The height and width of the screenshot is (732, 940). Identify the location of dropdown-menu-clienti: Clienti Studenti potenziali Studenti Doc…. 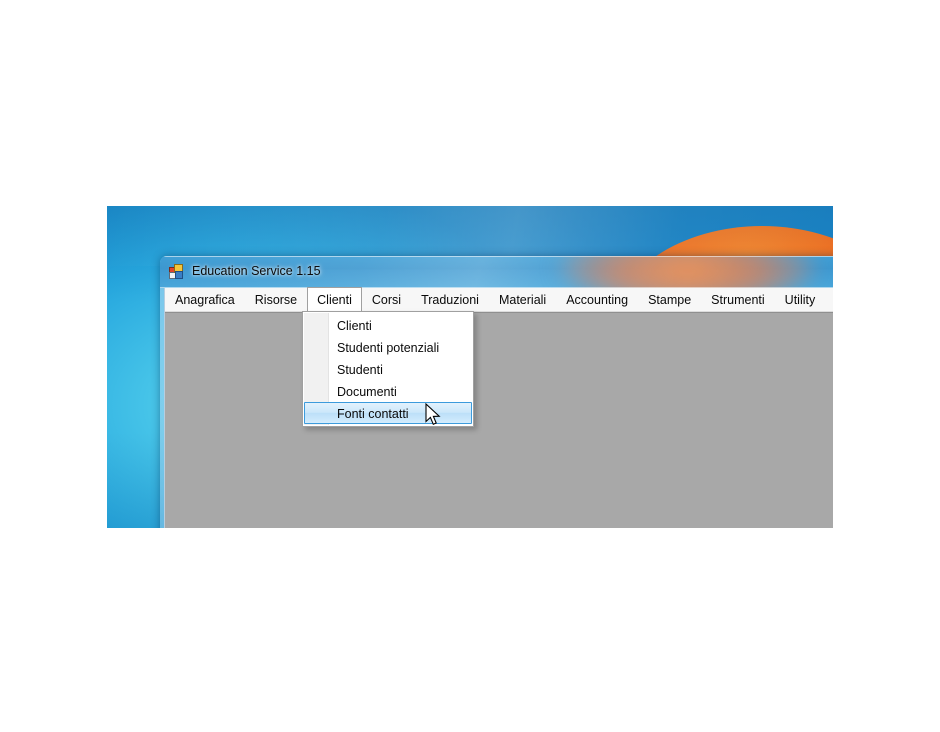
(388, 369).